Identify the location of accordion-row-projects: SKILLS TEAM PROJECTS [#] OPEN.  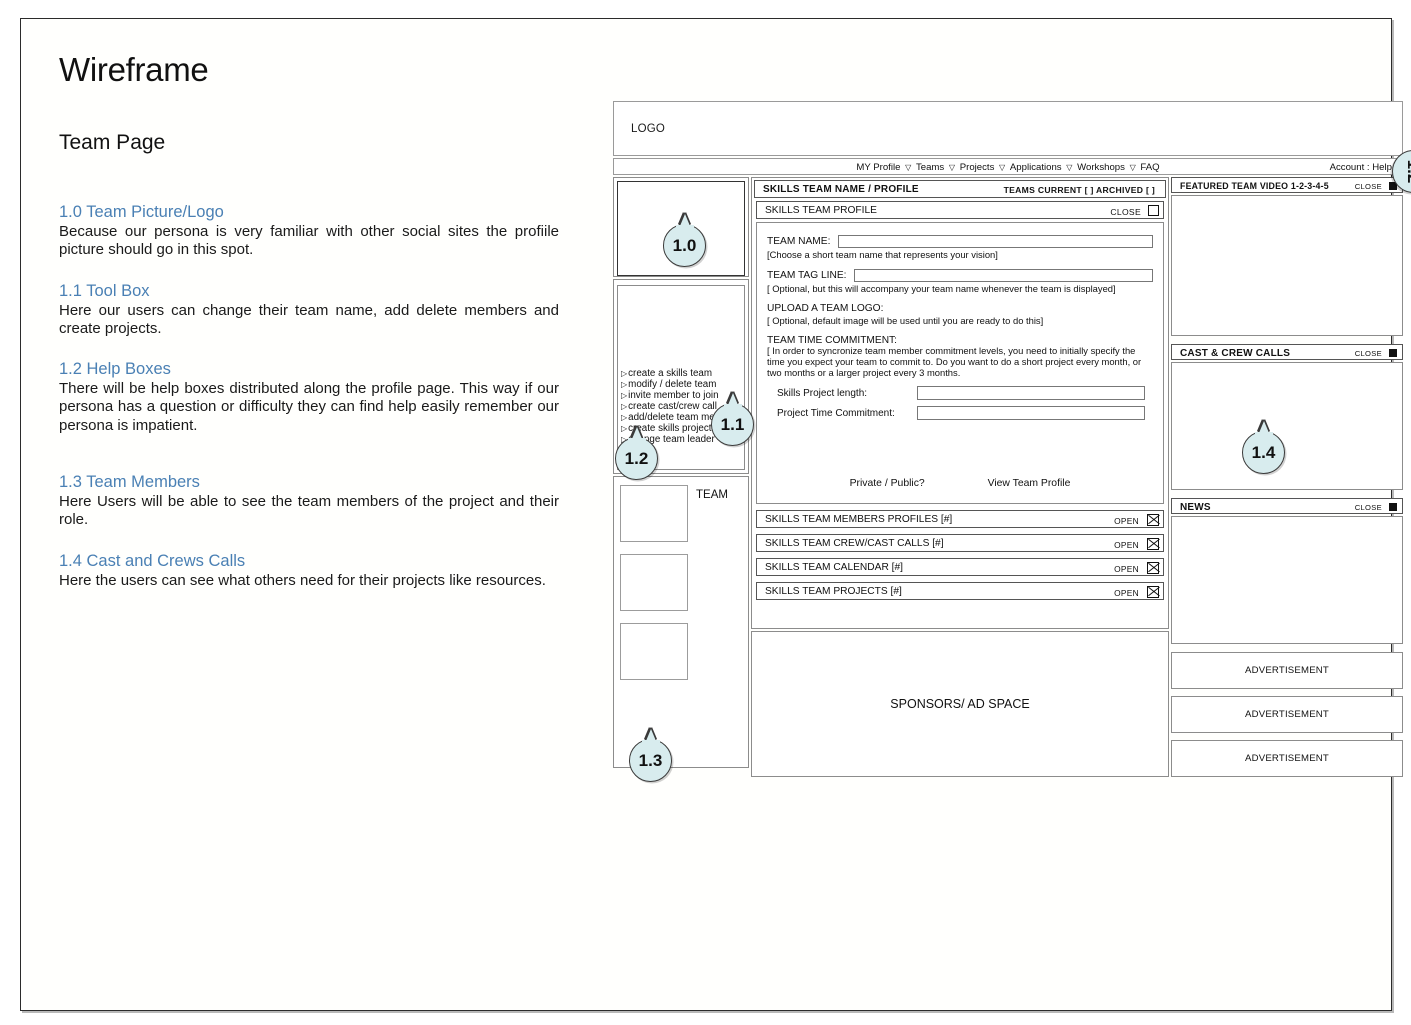
(960, 591).